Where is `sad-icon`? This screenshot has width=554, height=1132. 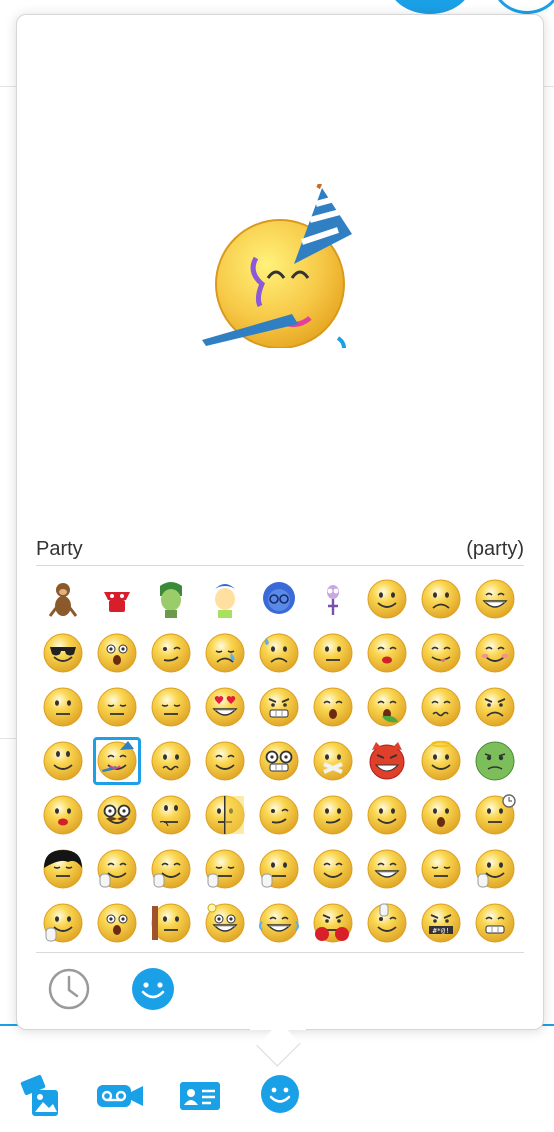
sad-icon is located at coordinates (441, 599).